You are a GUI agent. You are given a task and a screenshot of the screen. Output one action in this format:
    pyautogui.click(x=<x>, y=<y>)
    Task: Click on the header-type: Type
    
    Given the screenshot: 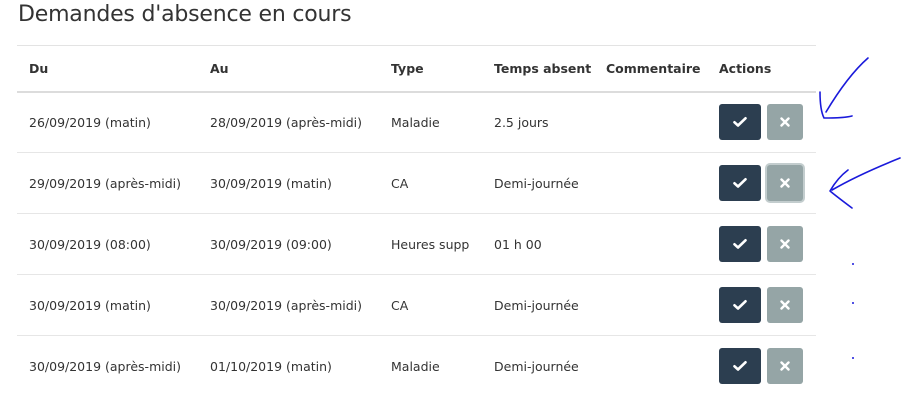 What is the action you would take?
    pyautogui.click(x=407, y=68)
    